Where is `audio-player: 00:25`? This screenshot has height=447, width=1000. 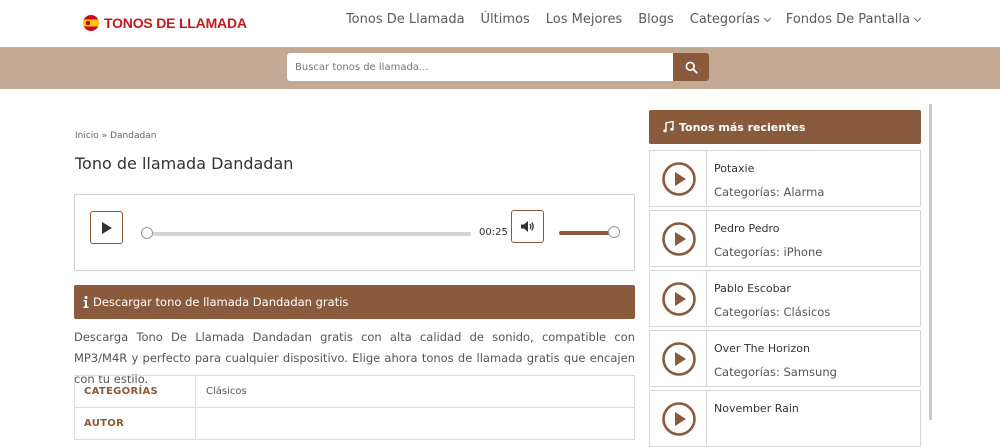 audio-player: 00:25 is located at coordinates (354, 232).